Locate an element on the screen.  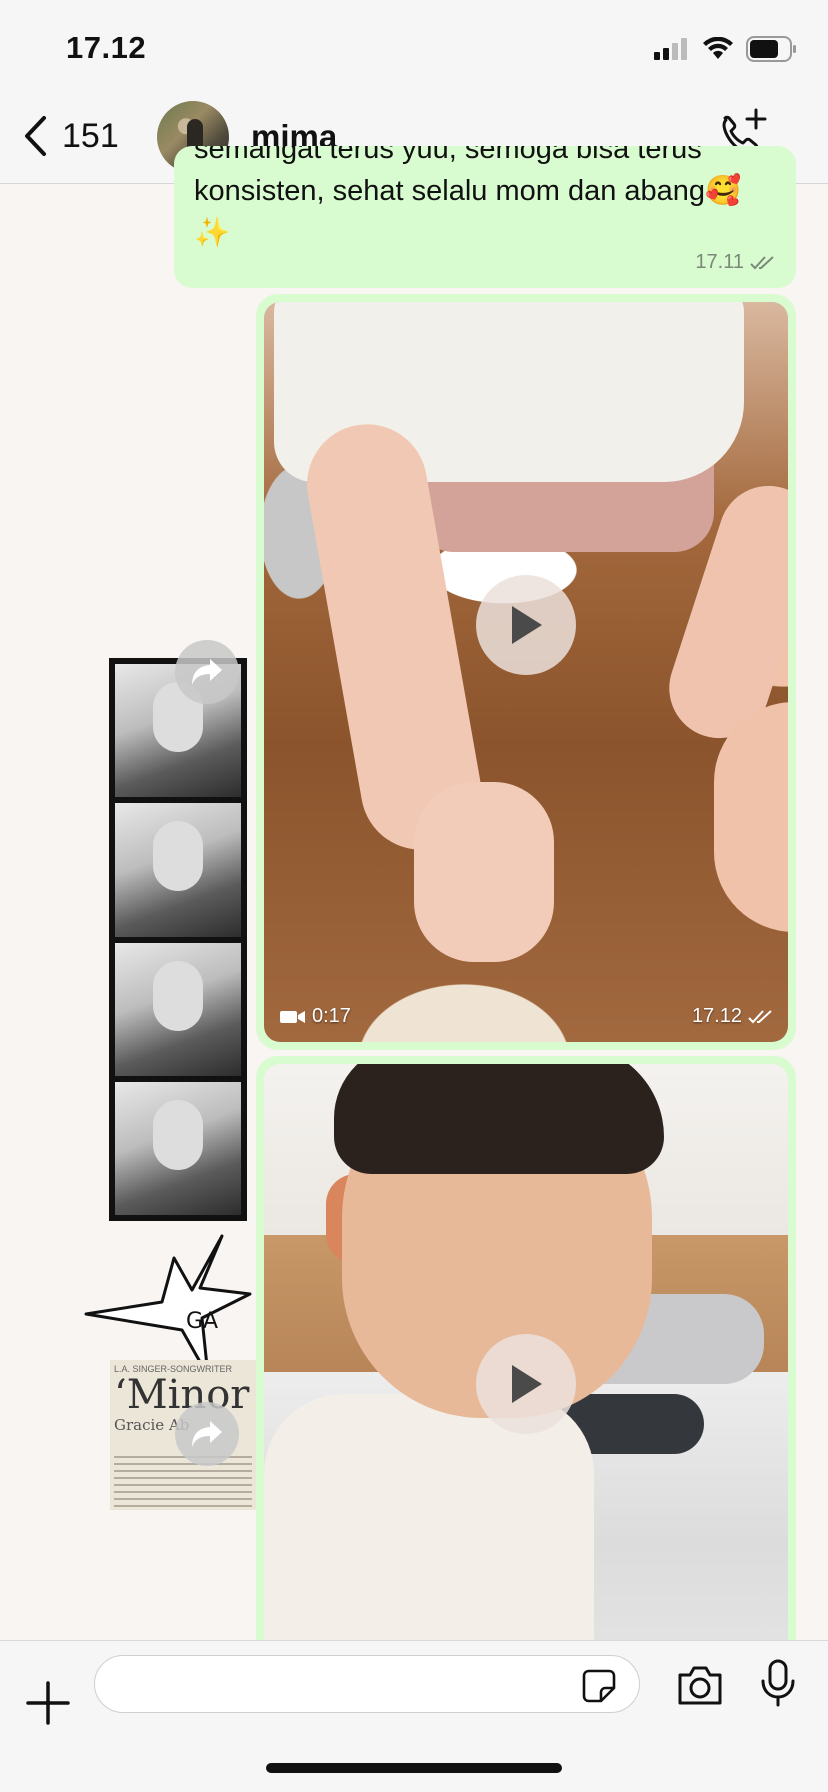
back-chevron-icon is located at coordinates (35, 136).